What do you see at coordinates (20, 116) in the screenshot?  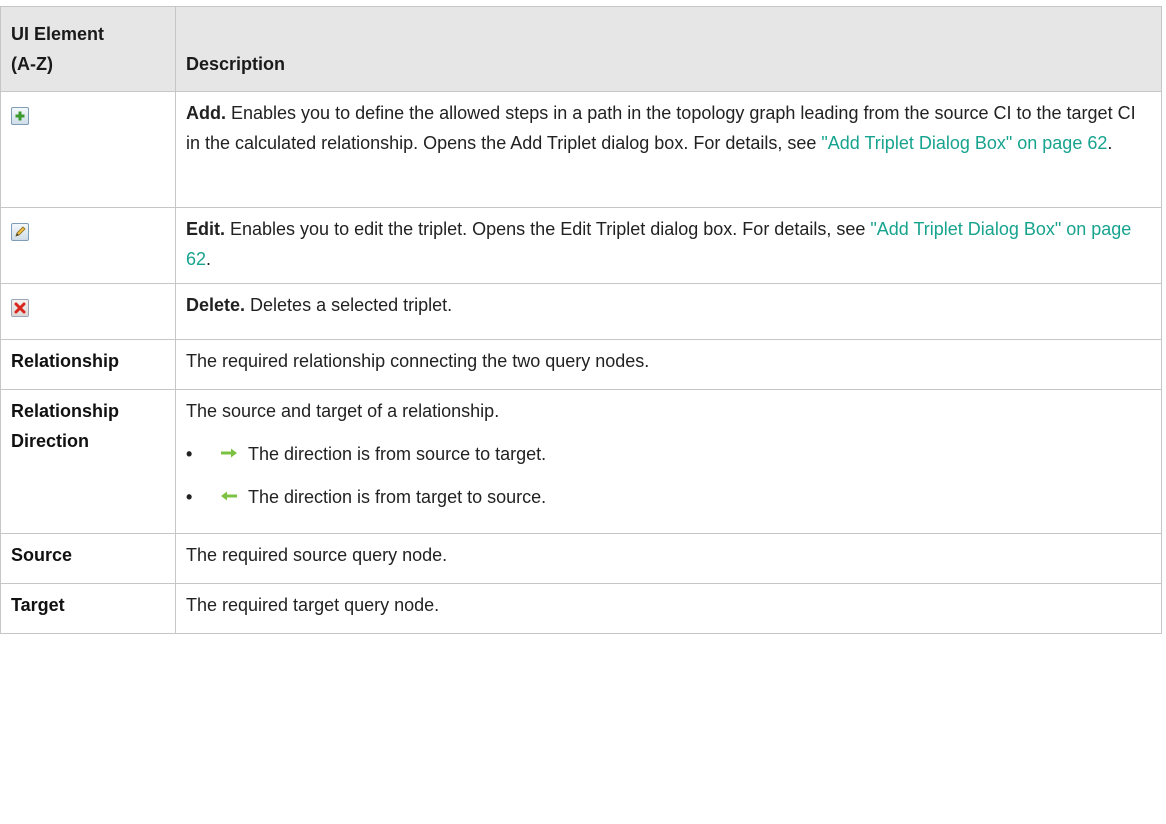 I see `add-icon` at bounding box center [20, 116].